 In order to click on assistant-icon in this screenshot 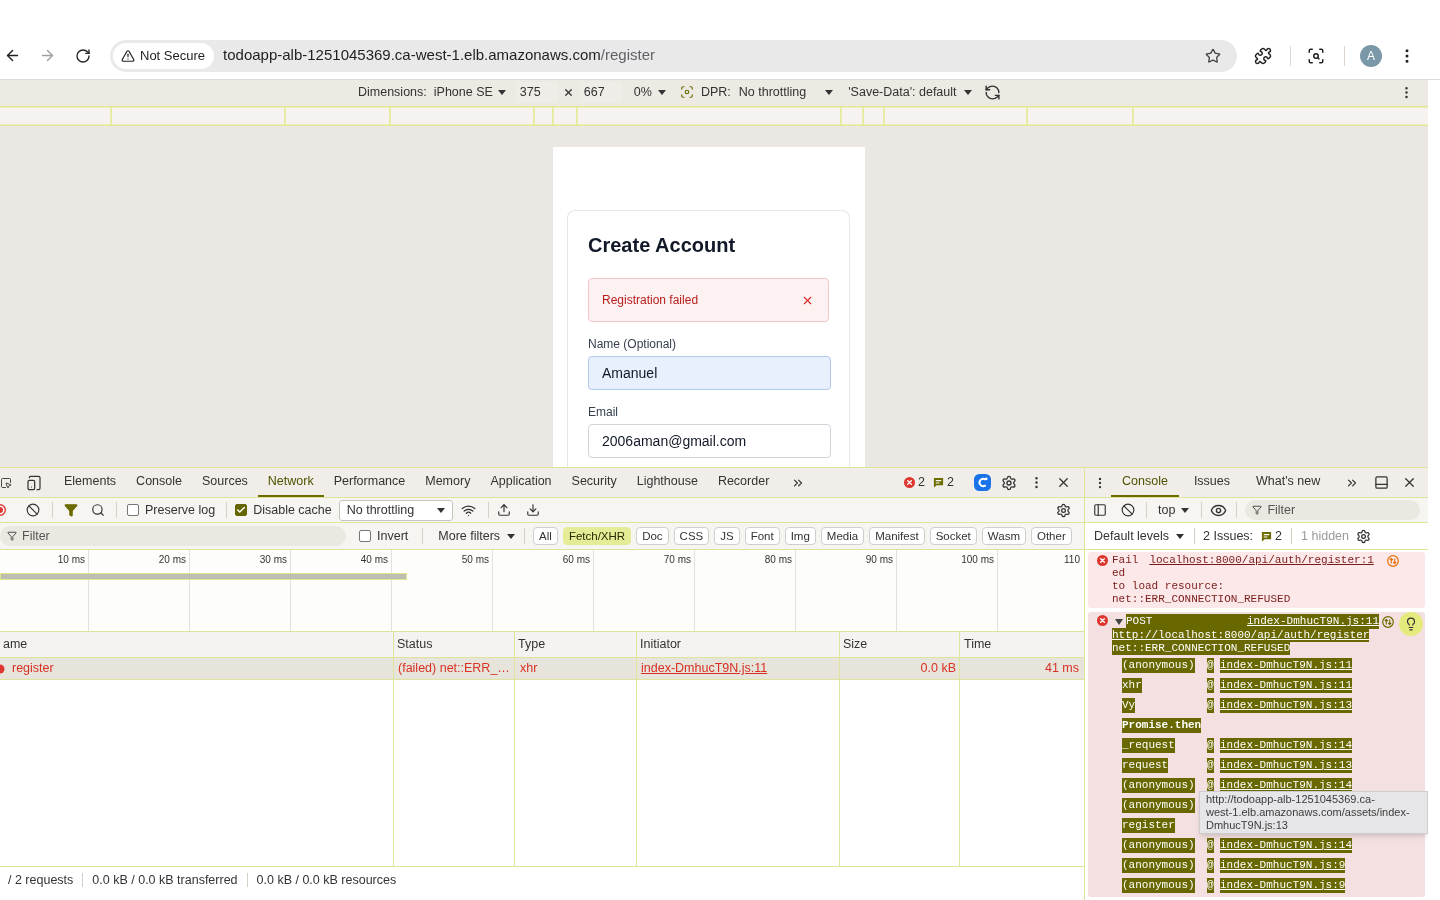, I will do `click(982, 482)`.